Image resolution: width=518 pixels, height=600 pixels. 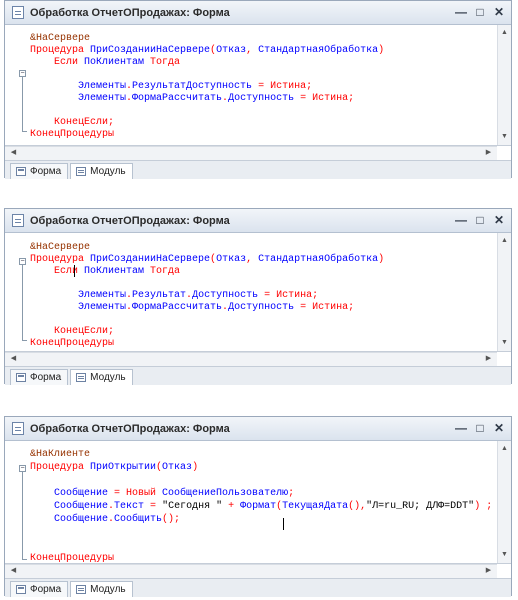 What do you see at coordinates (74, 271) in the screenshot?
I see `text-caret` at bounding box center [74, 271].